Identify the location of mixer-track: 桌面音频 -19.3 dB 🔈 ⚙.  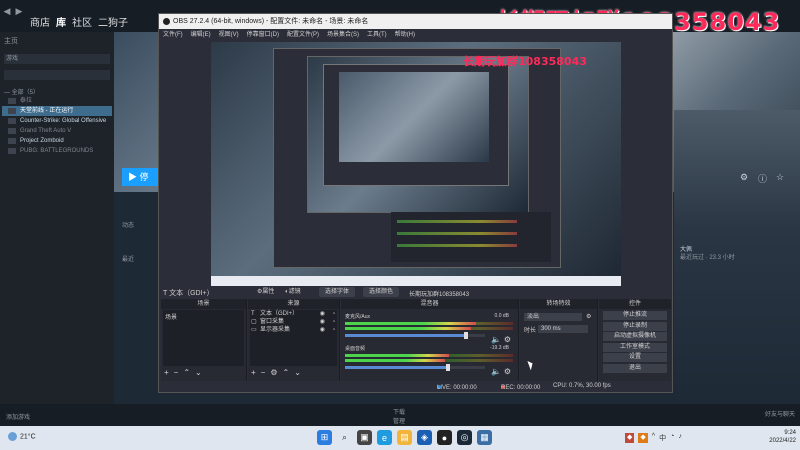
(429, 360).